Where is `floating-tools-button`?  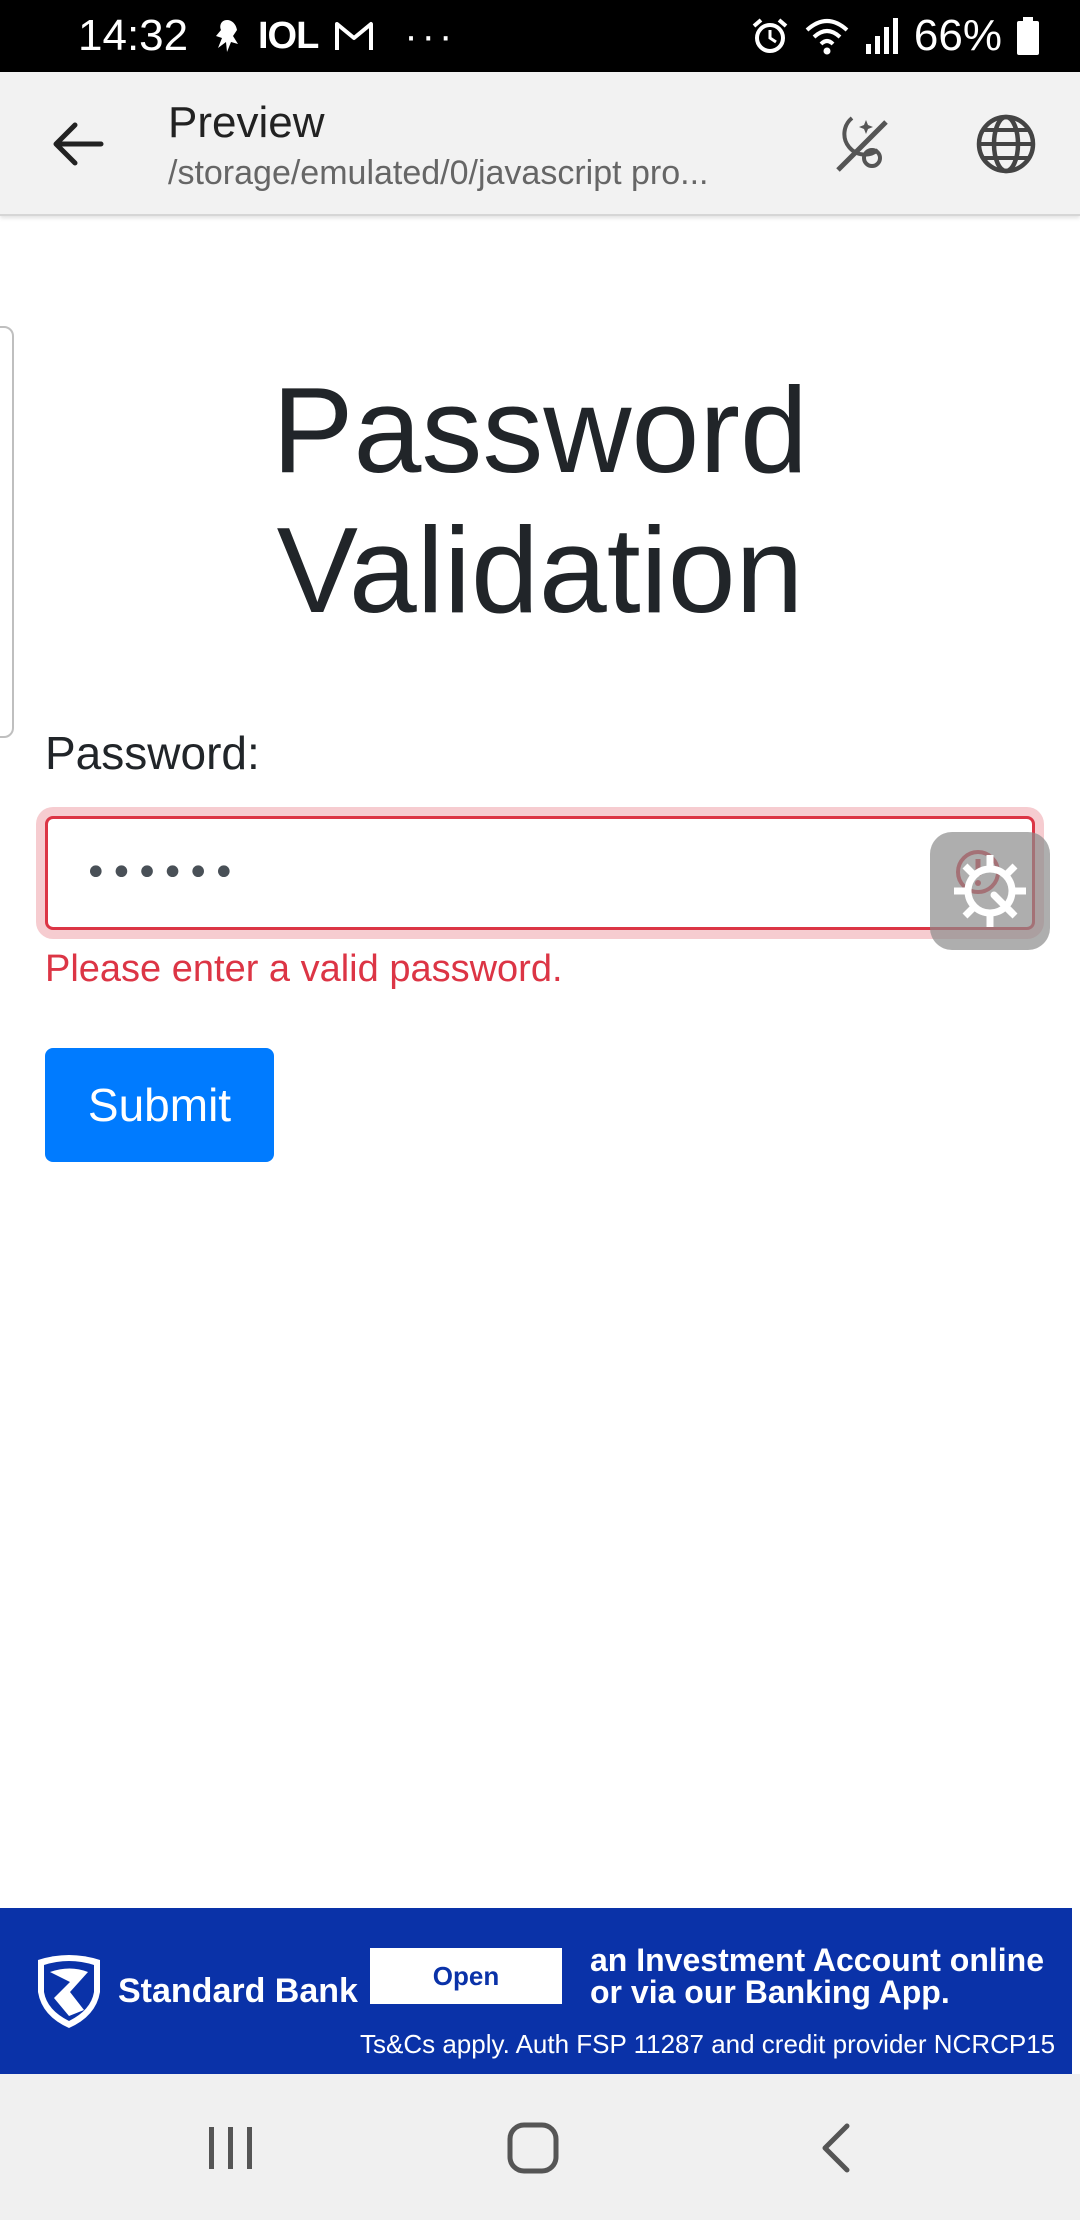
floating-tools-button is located at coordinates (990, 891).